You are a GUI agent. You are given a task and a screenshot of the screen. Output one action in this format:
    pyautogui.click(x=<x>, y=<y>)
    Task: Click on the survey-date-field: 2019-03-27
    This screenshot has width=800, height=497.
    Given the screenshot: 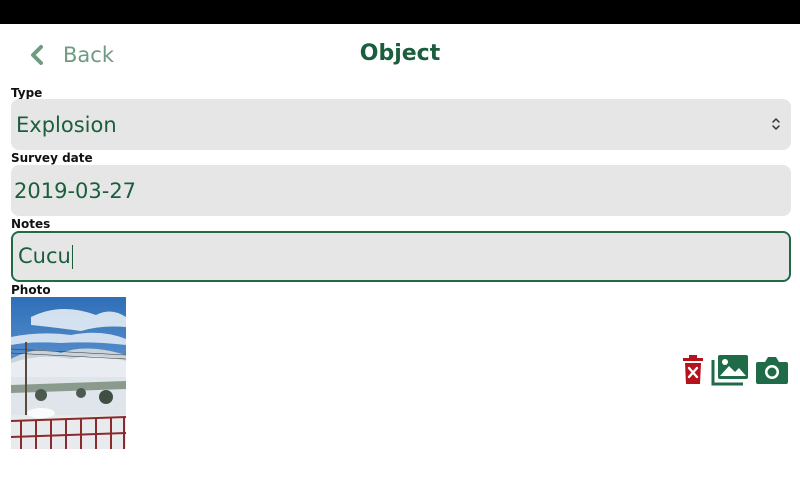 What is the action you would take?
    pyautogui.click(x=401, y=190)
    